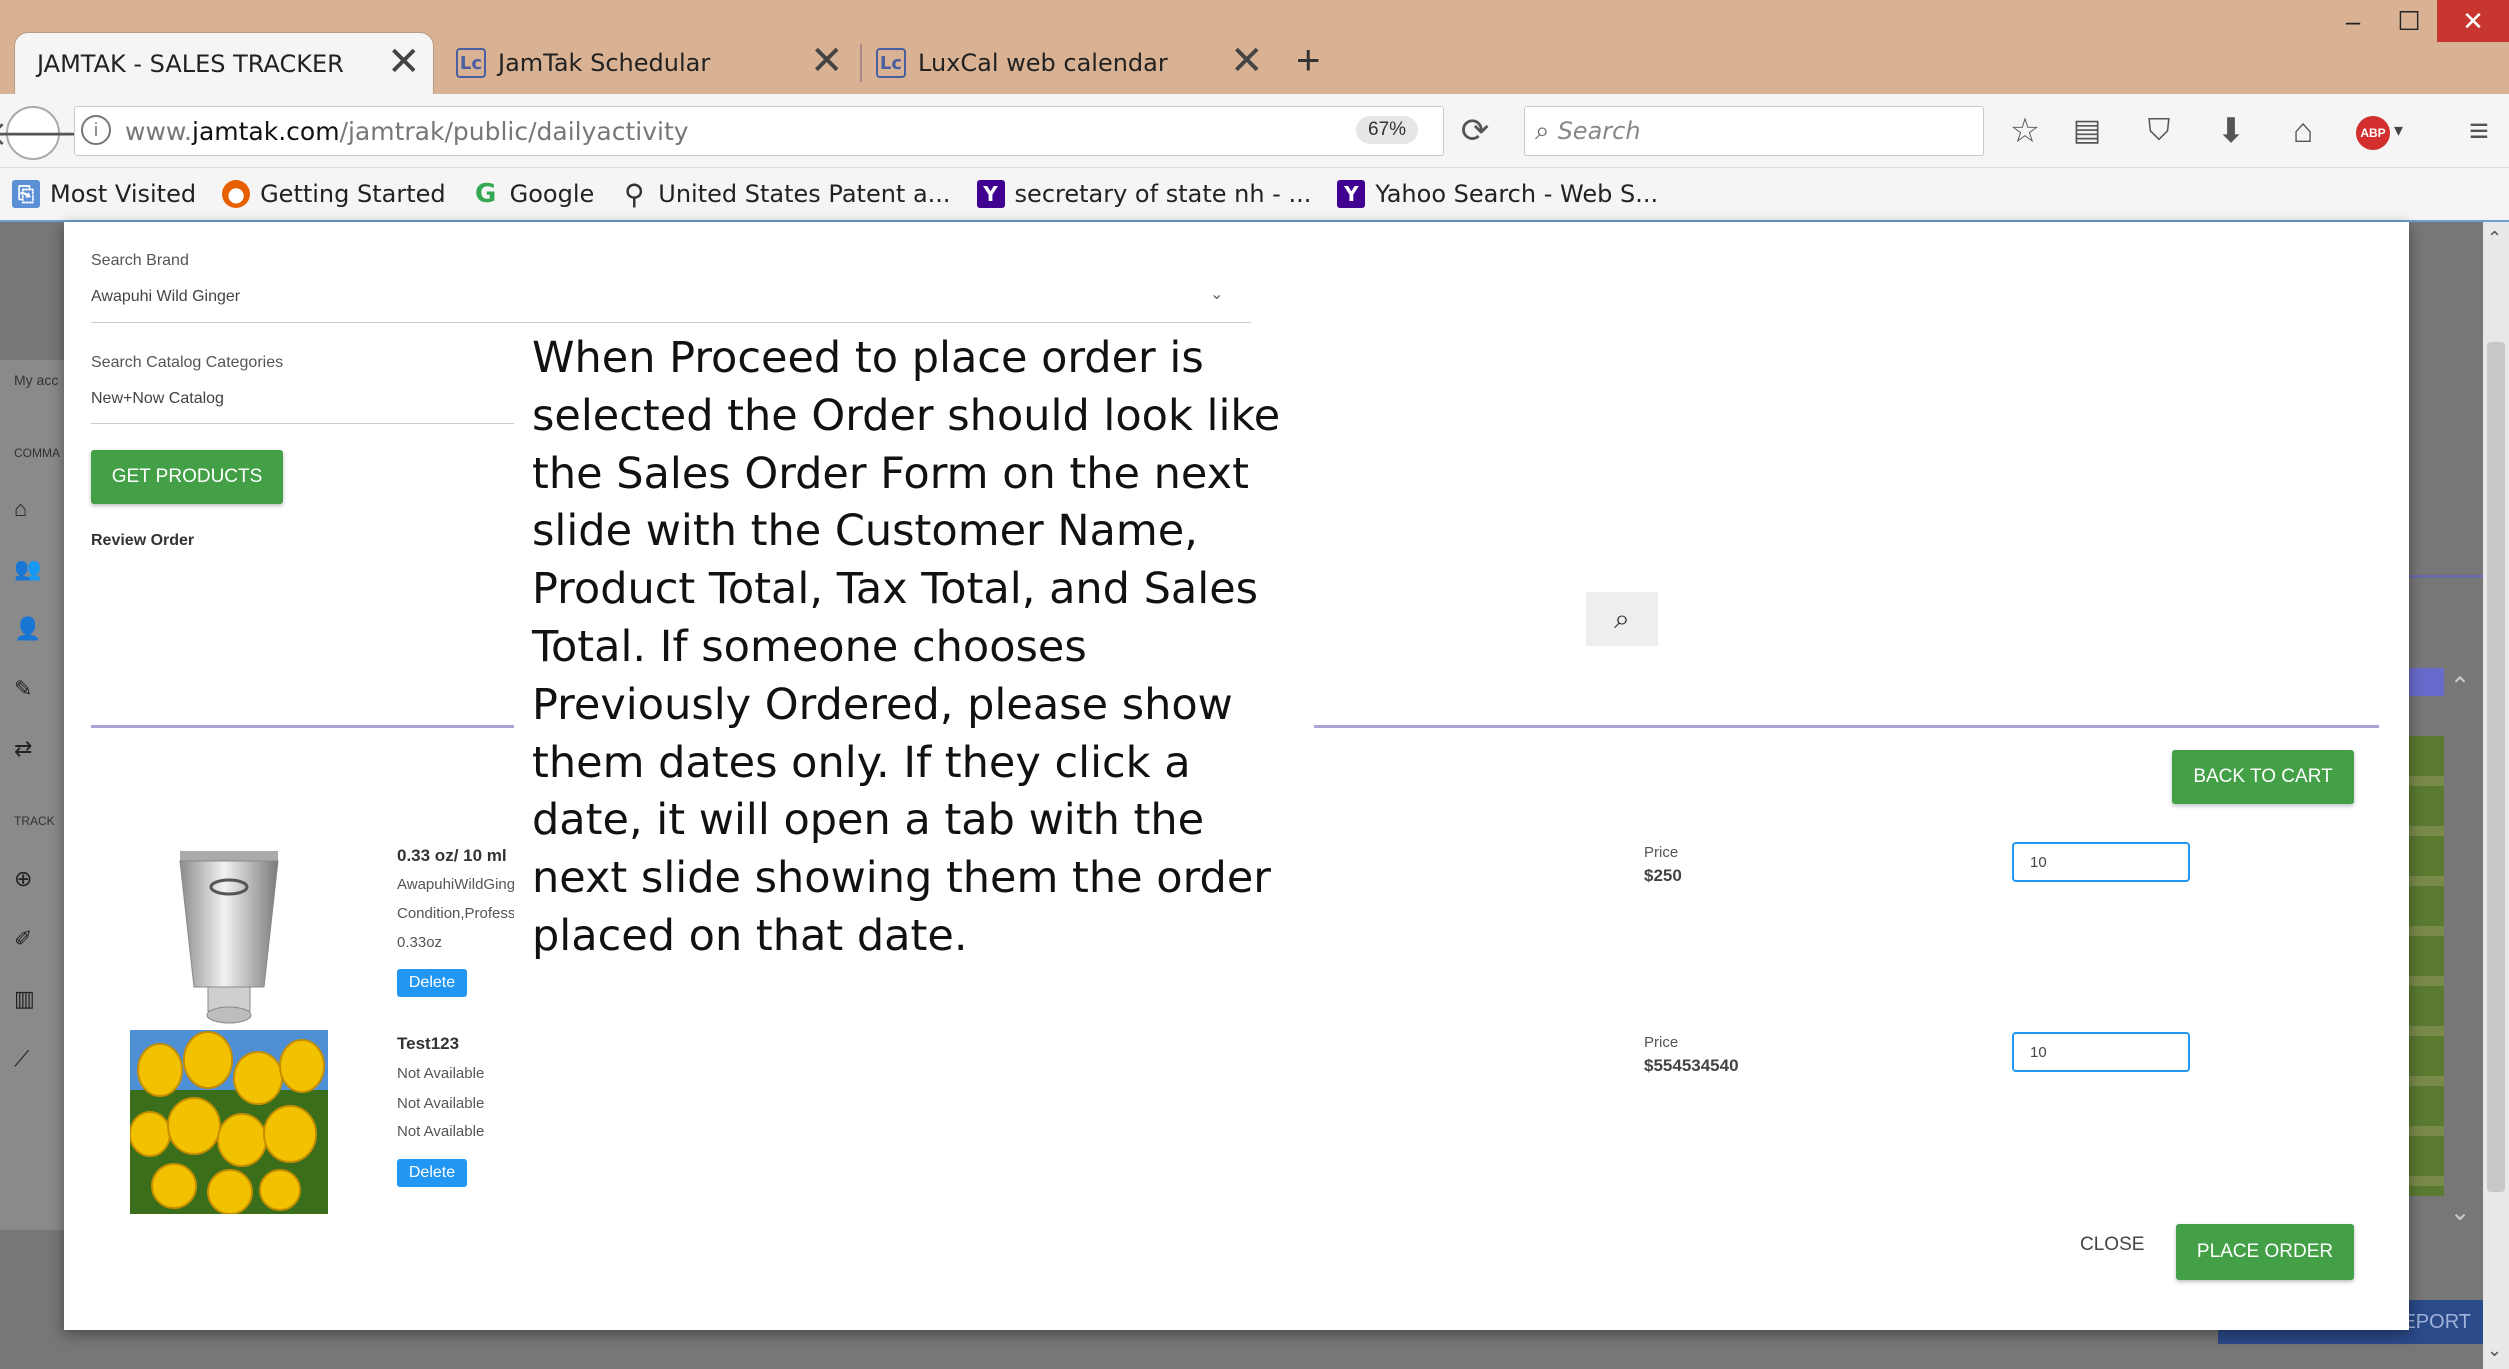 This screenshot has height=1369, width=2509. What do you see at coordinates (2473, 21) in the screenshot?
I see `window-close-button: ✕` at bounding box center [2473, 21].